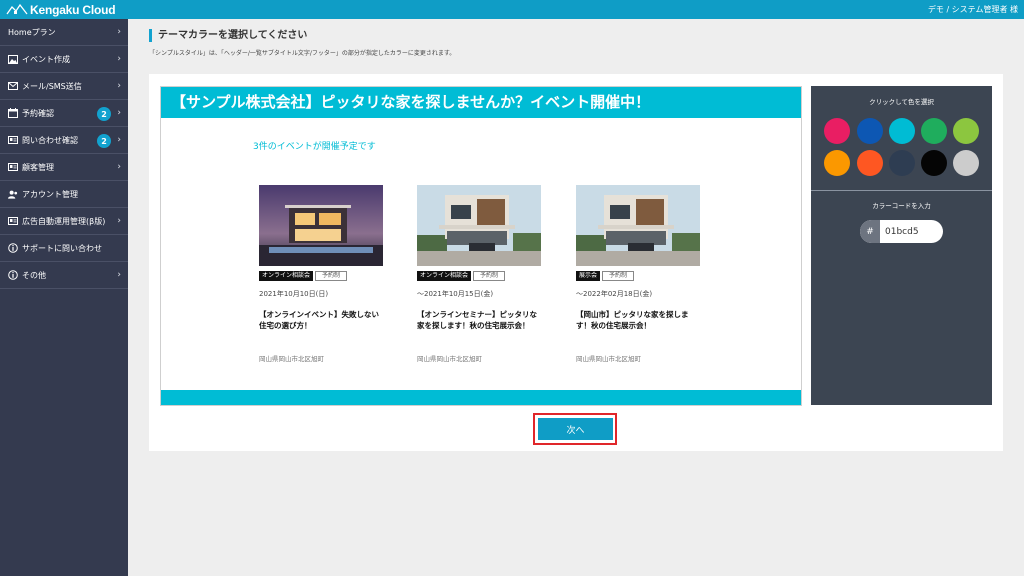  I want to click on sidebar-item-label: メール/SMS送信, so click(52, 86).